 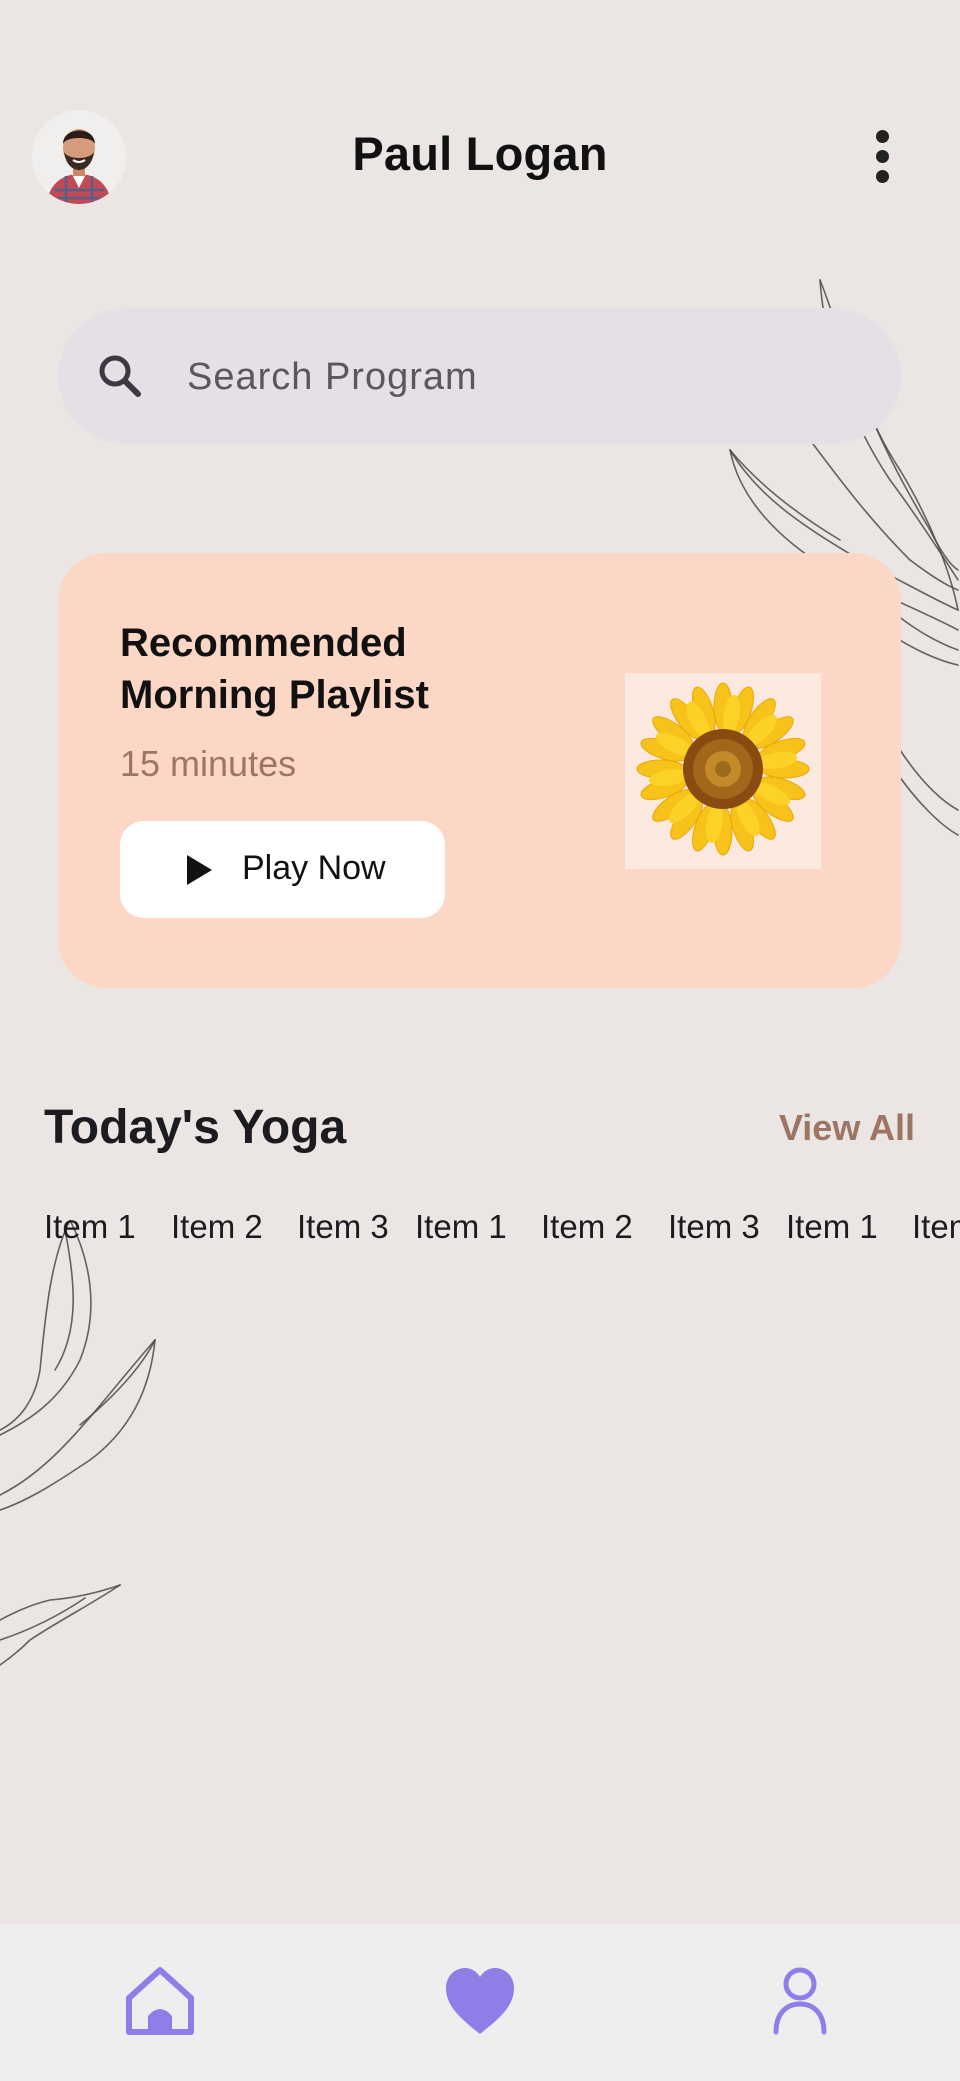 I want to click on nav-home-button, so click(x=160, y=2002).